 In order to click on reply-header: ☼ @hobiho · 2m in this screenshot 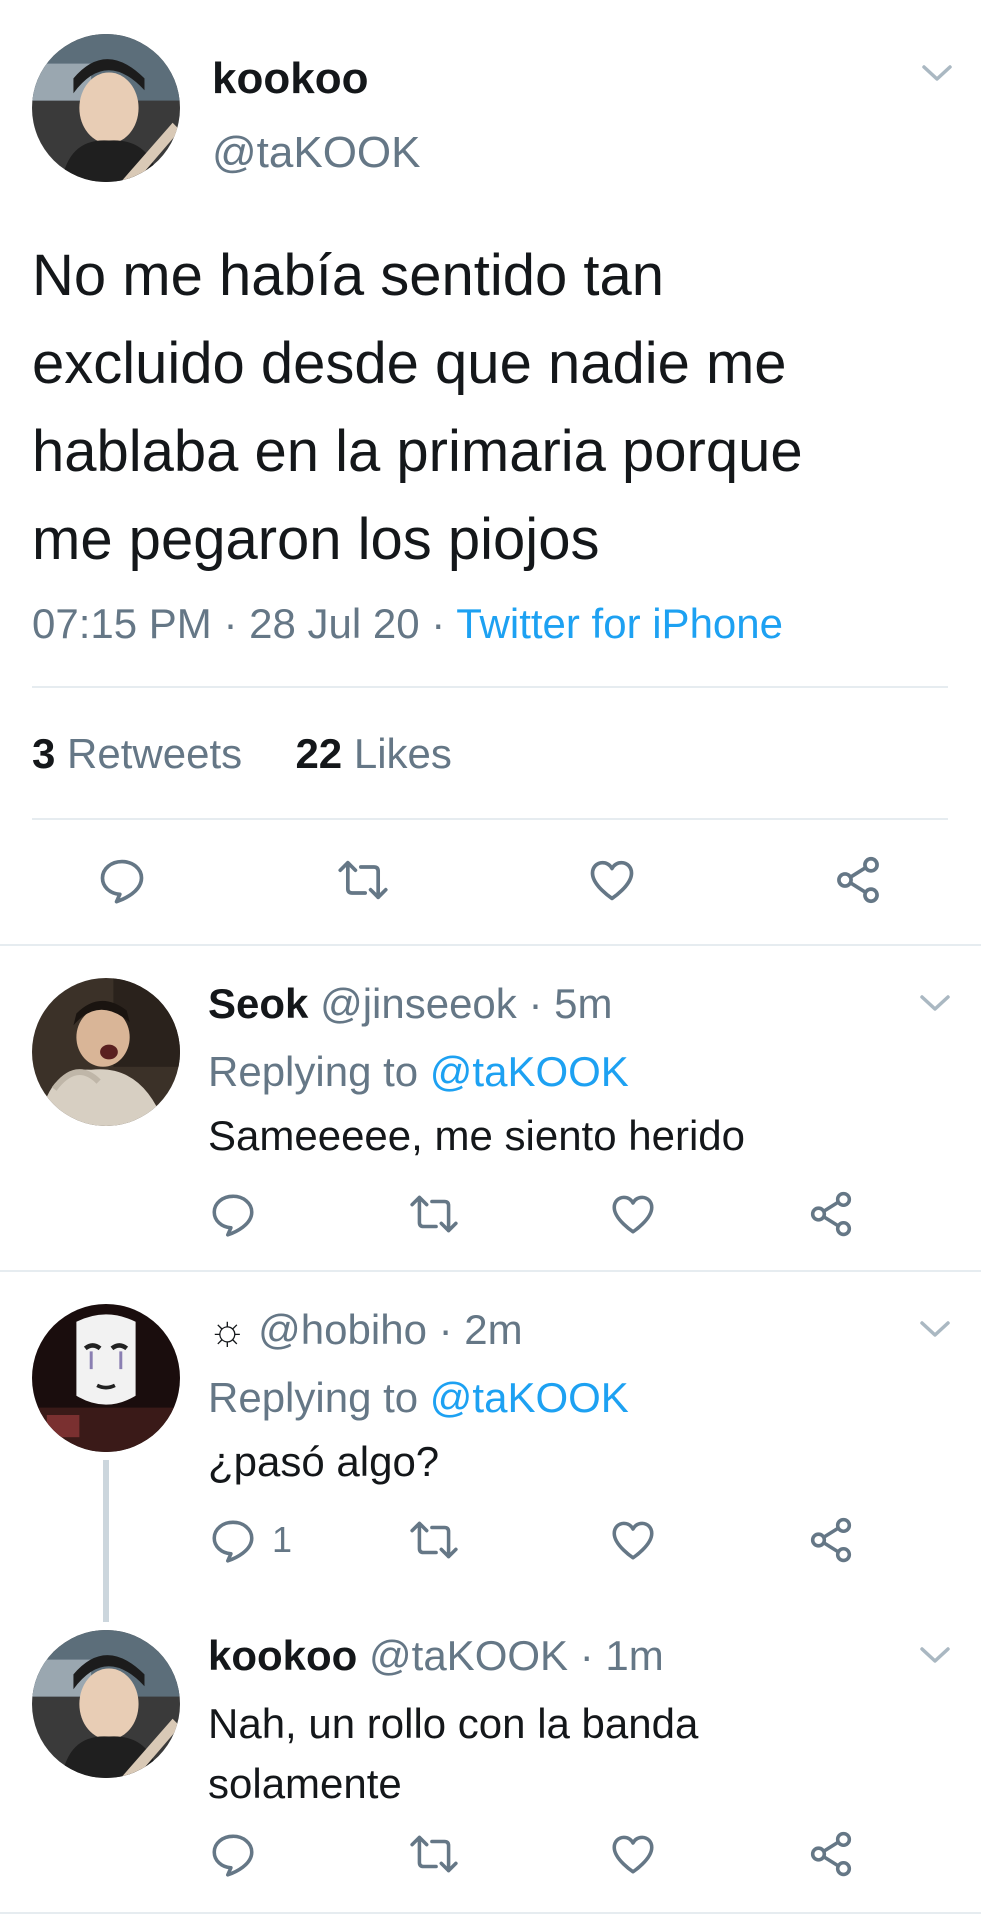, I will do `click(365, 1330)`.